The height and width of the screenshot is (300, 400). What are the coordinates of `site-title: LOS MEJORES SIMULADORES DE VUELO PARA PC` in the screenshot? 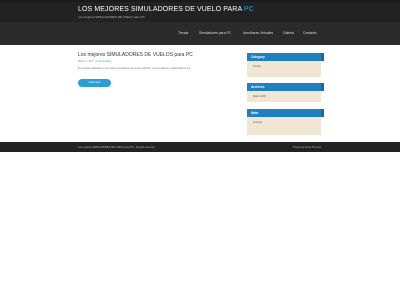 It's located at (166, 9).